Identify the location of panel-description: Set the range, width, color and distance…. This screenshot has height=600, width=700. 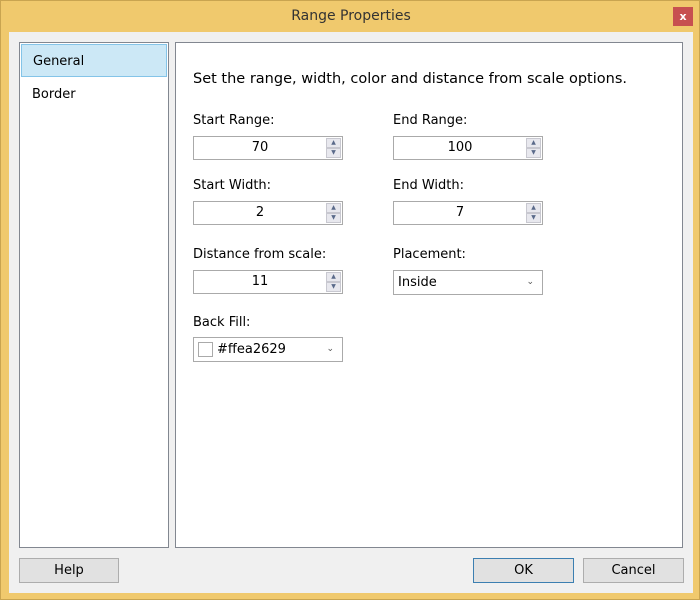
(410, 79).